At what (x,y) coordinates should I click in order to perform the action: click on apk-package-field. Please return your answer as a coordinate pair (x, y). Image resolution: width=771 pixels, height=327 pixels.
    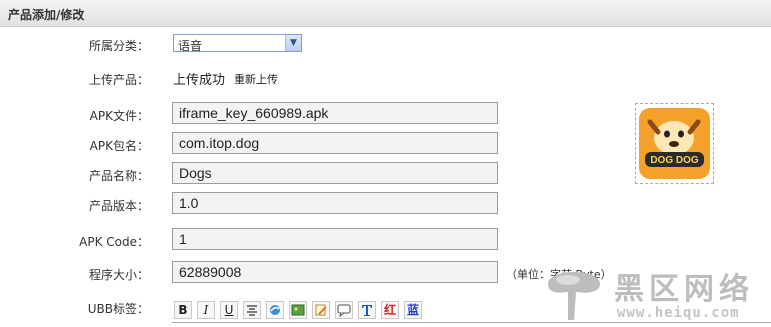
    Looking at the image, I should click on (335, 143).